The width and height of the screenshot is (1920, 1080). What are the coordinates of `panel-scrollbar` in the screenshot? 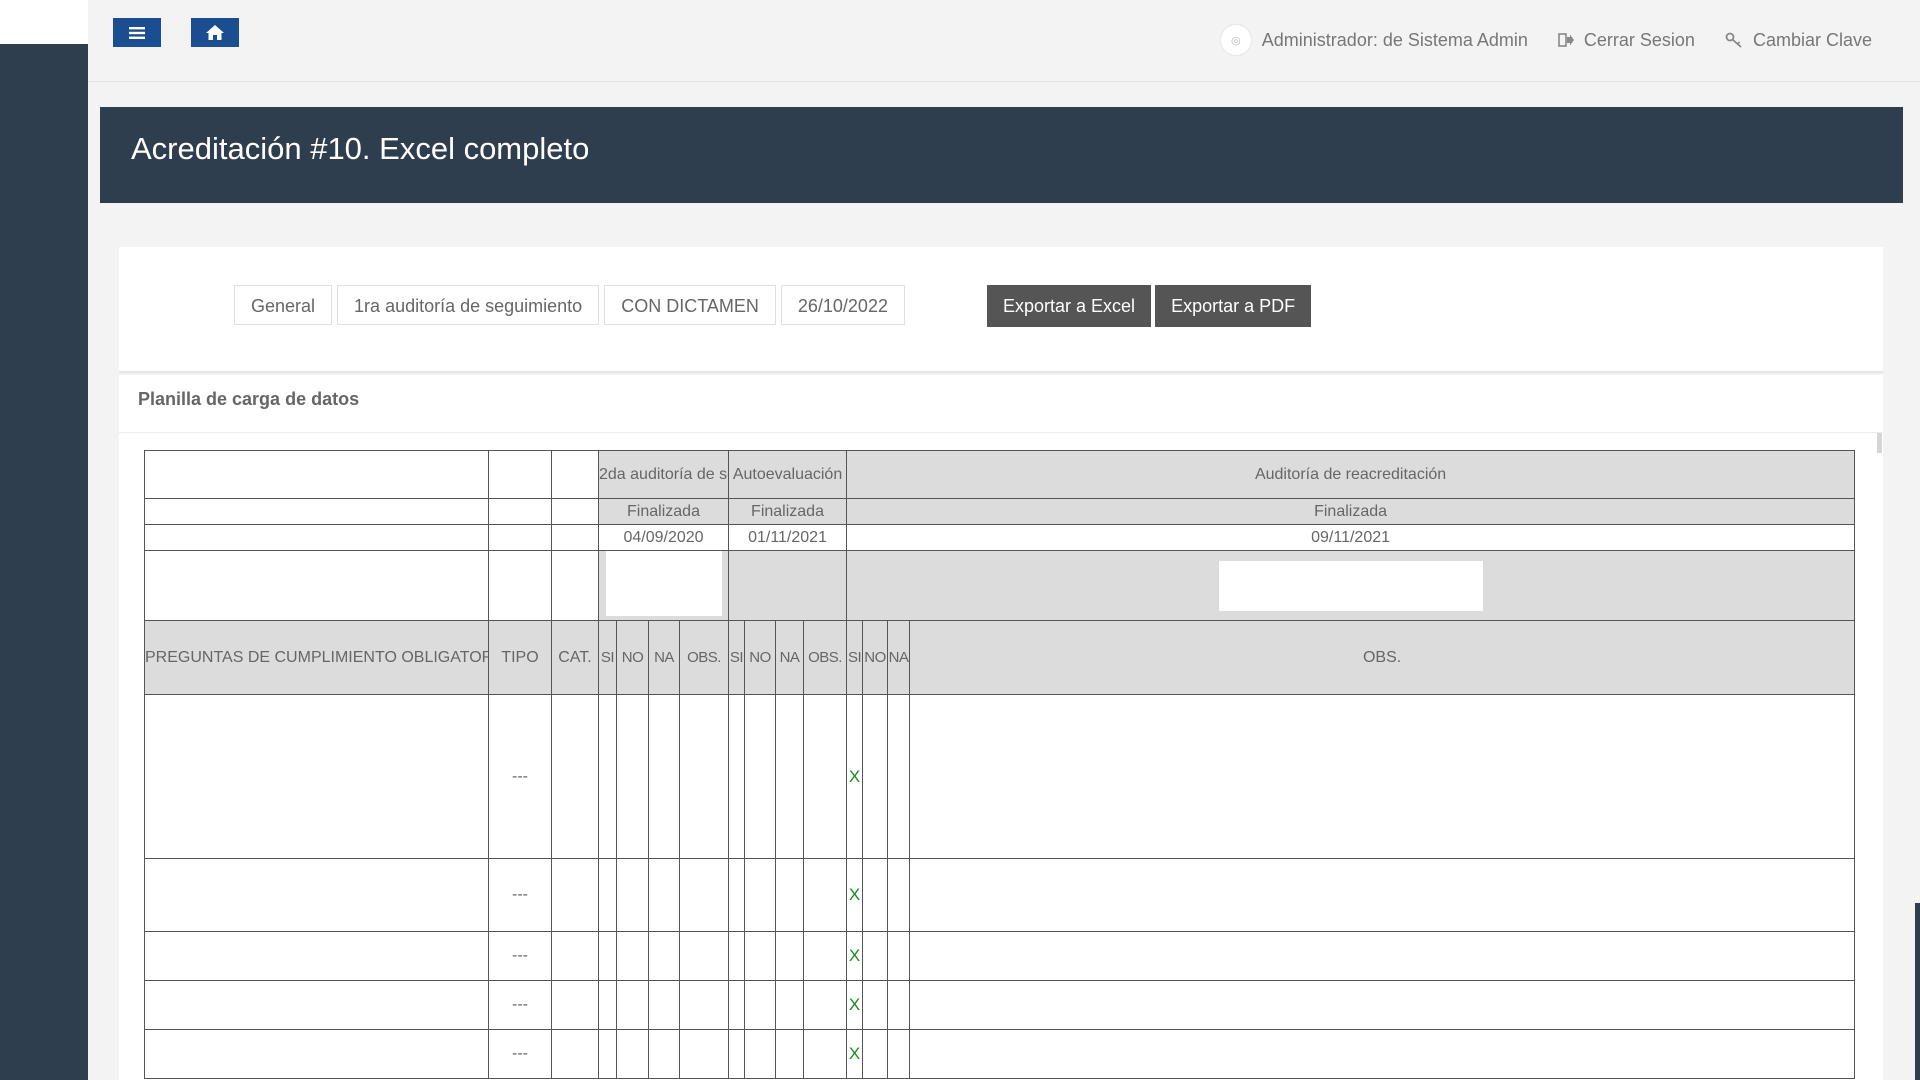 It's located at (1879, 443).